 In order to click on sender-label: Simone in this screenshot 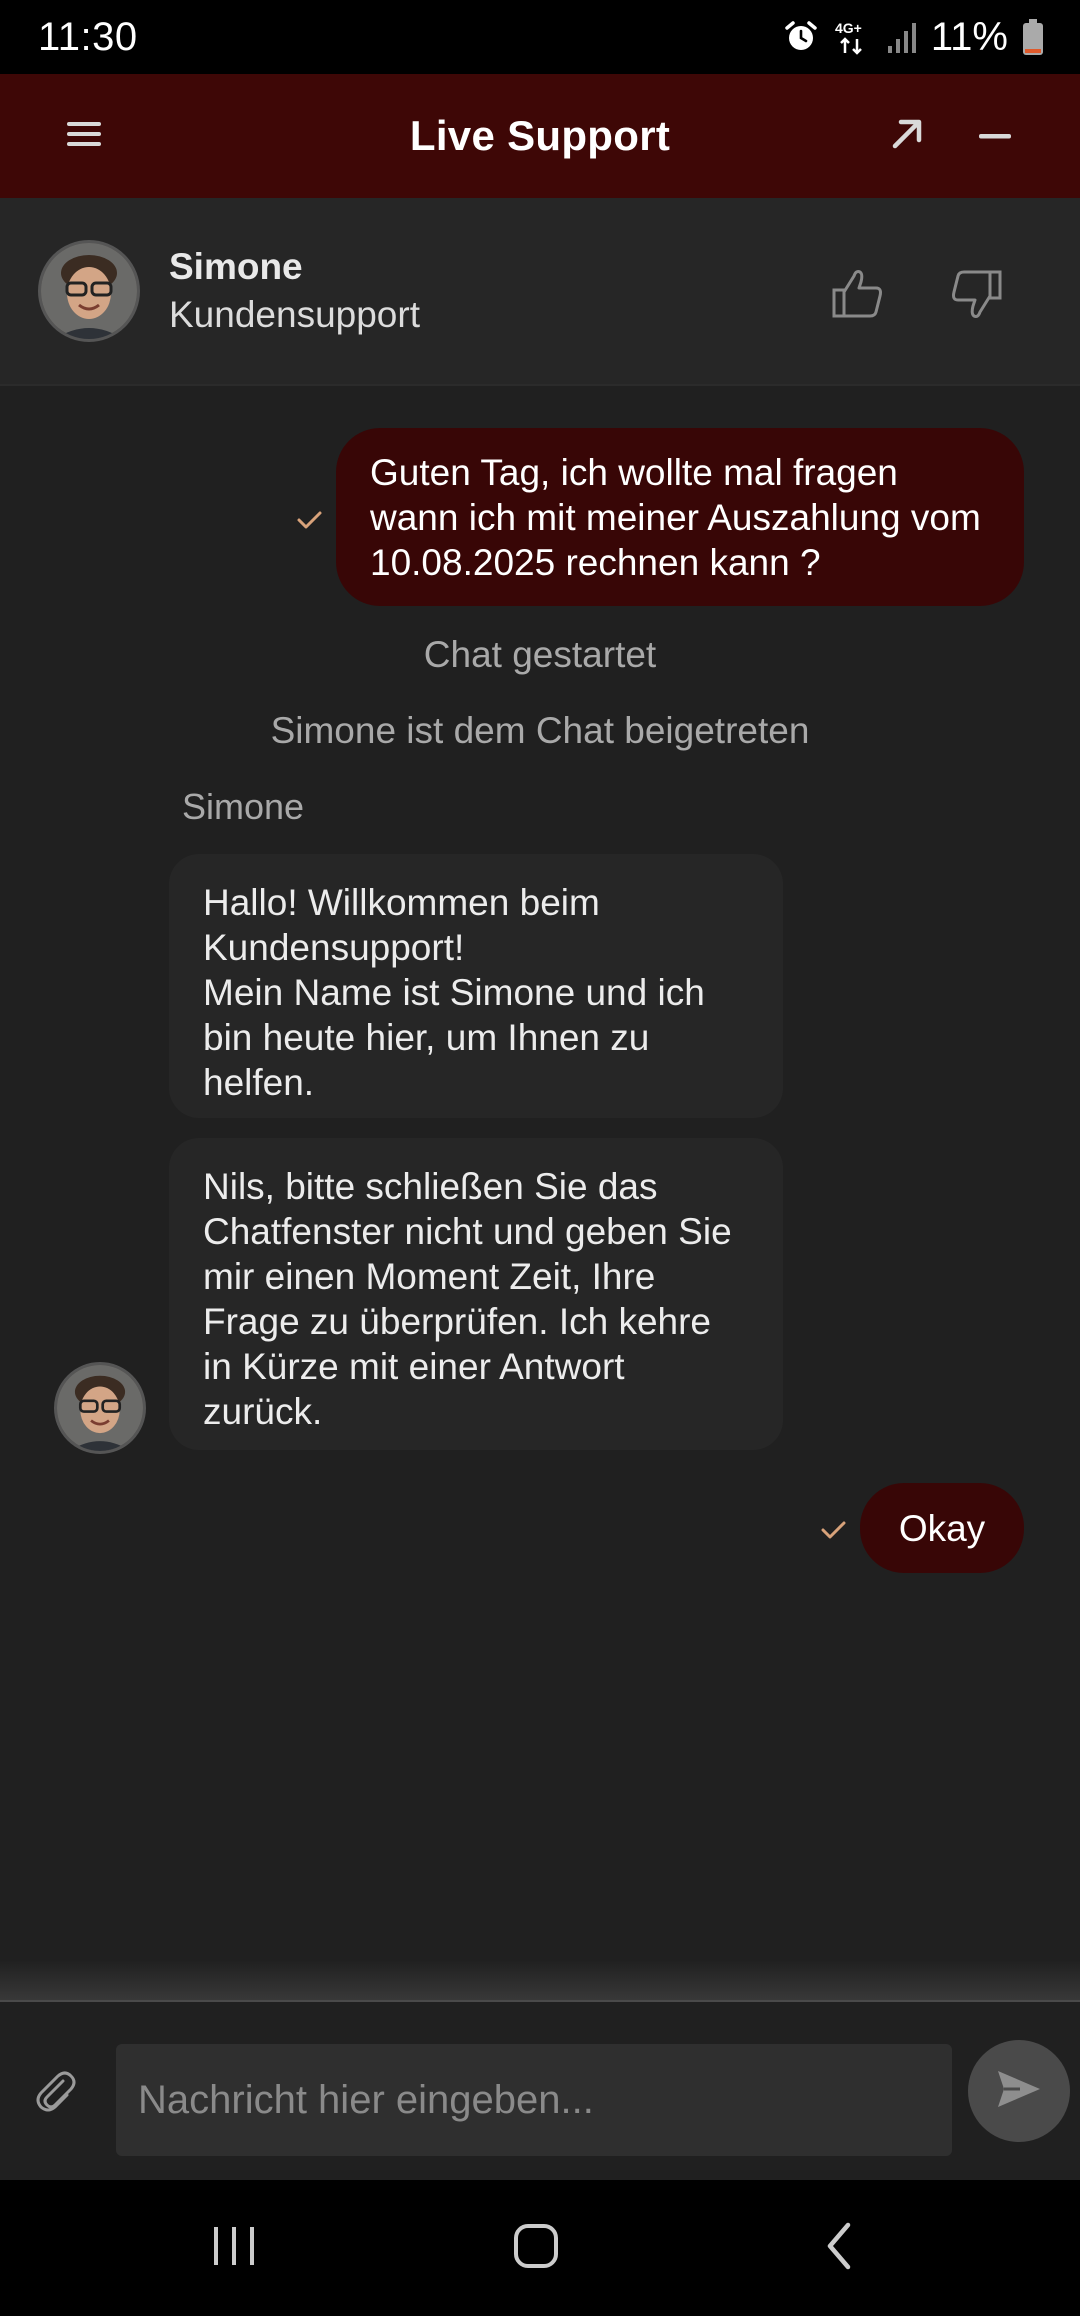, I will do `click(243, 806)`.